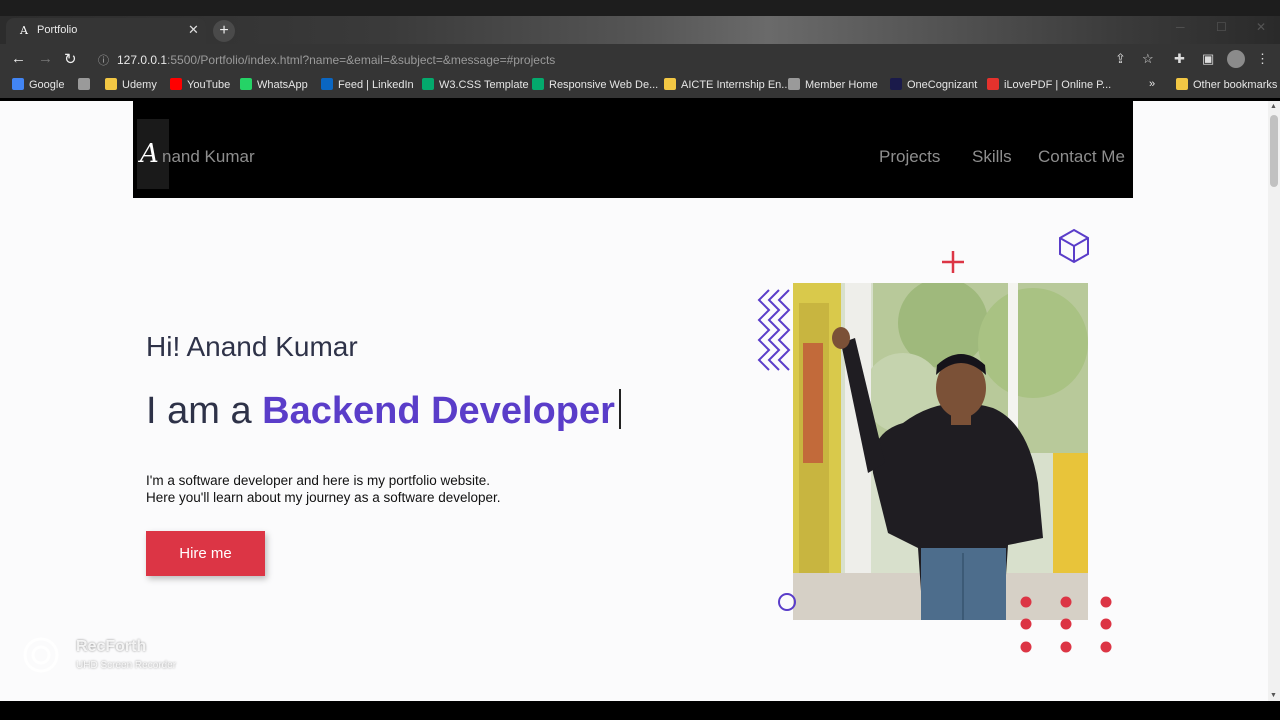 Image resolution: width=1280 pixels, height=720 pixels. What do you see at coordinates (787, 602) in the screenshot?
I see `ring-shape-icon` at bounding box center [787, 602].